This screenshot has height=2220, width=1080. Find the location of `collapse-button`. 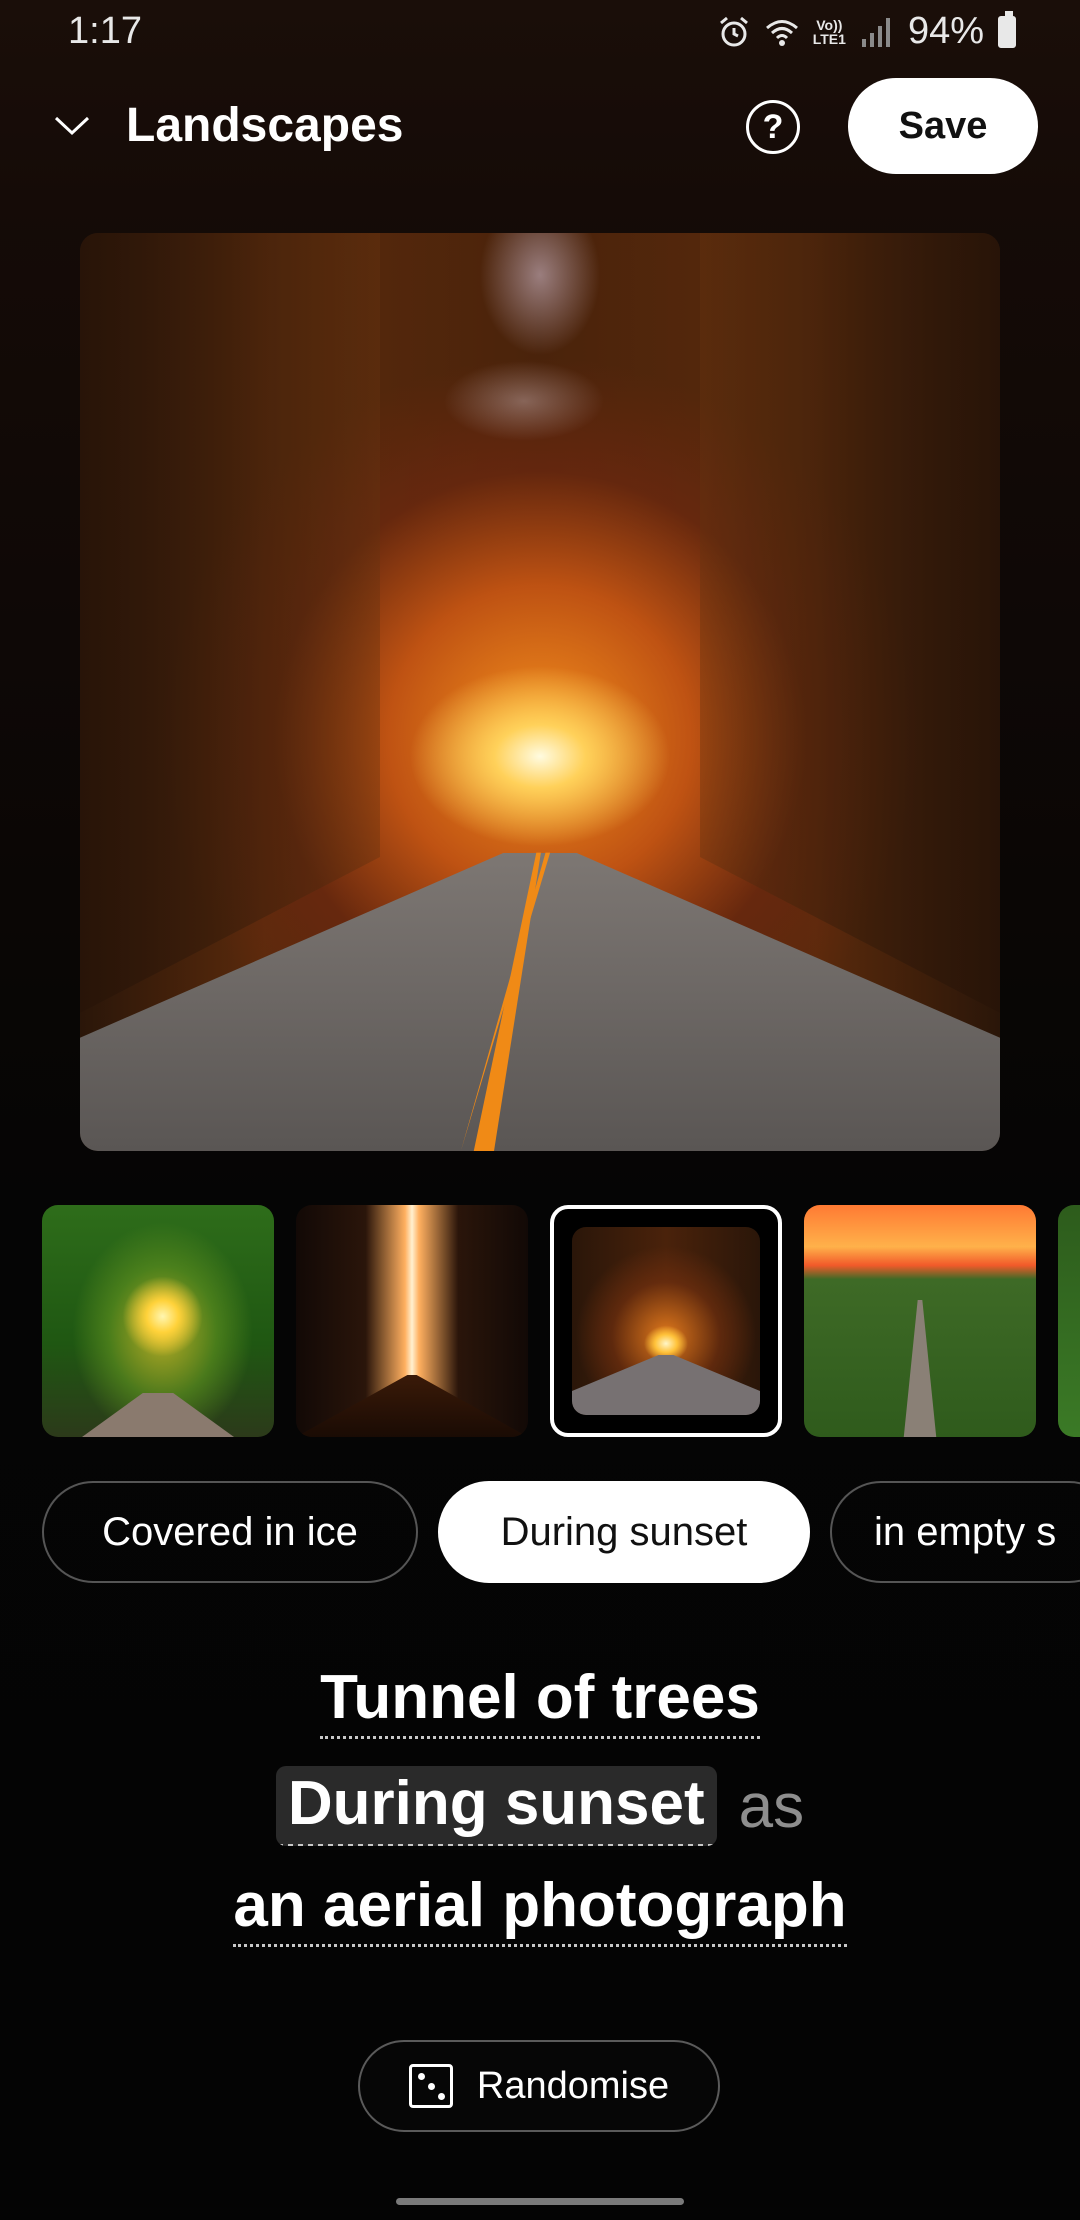

collapse-button is located at coordinates (72, 126).